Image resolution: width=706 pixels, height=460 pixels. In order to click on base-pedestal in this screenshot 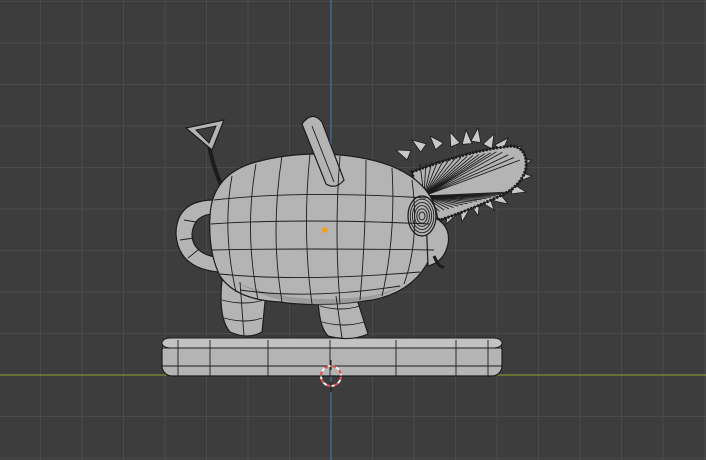, I will do `click(332, 357)`.